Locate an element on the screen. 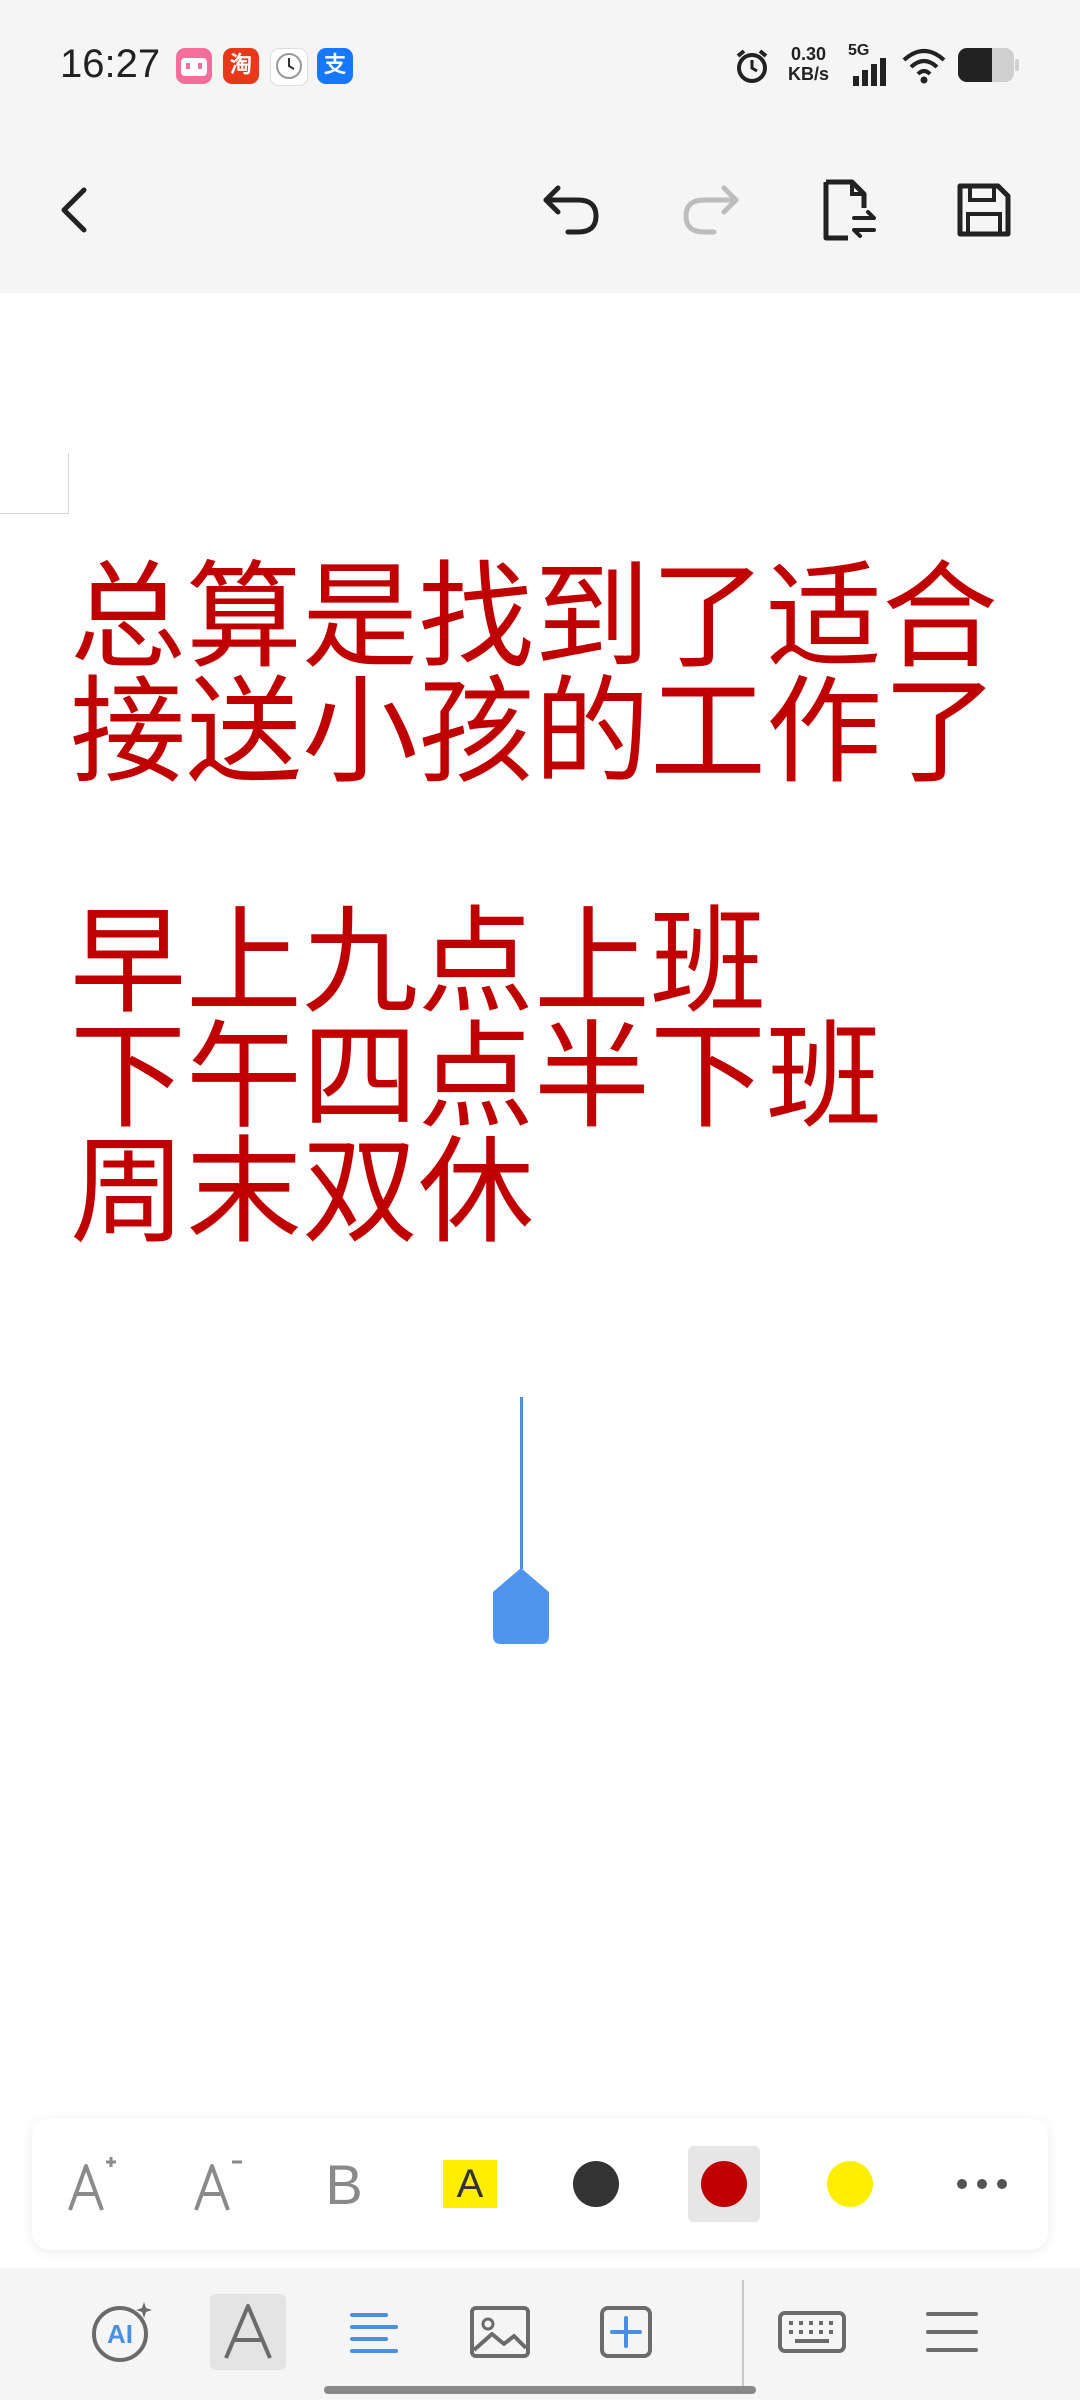 The height and width of the screenshot is (2400, 1080). more-options-button is located at coordinates (982, 2184).